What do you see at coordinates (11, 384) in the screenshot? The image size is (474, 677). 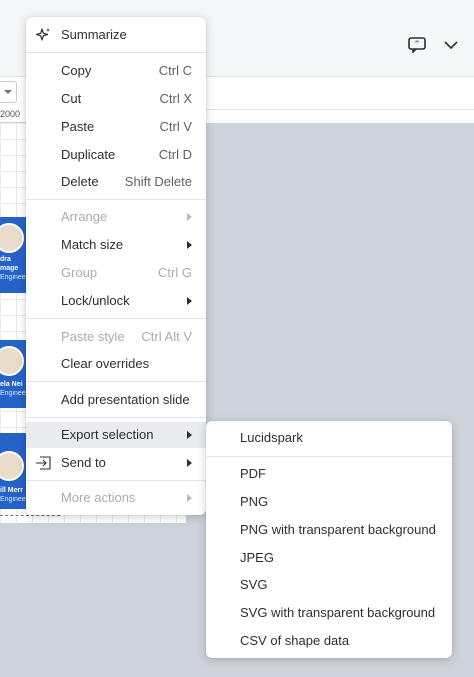 I see `card-name: ela Nei` at bounding box center [11, 384].